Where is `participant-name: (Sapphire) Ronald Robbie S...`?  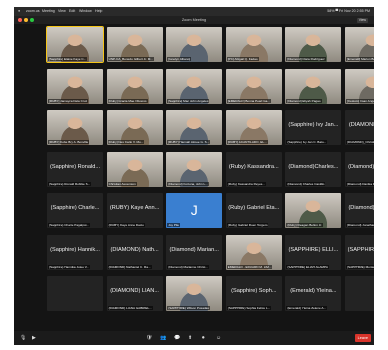
participant-name: (Sapphire) Ronald Robbie S... is located at coordinates (70, 183).